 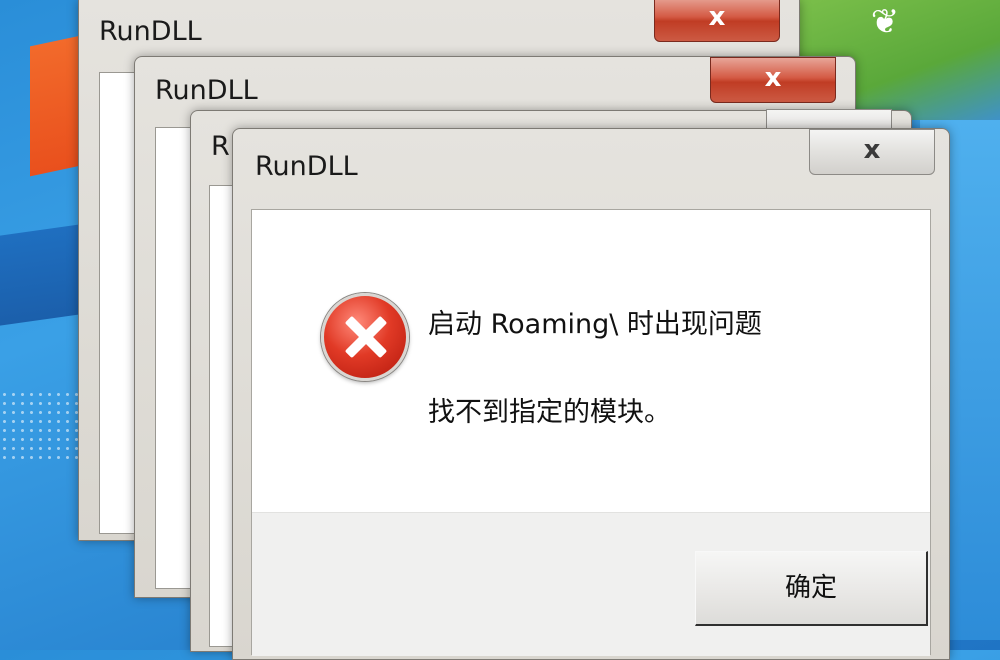 I want to click on dialog-footer: 确定, so click(x=591, y=584).